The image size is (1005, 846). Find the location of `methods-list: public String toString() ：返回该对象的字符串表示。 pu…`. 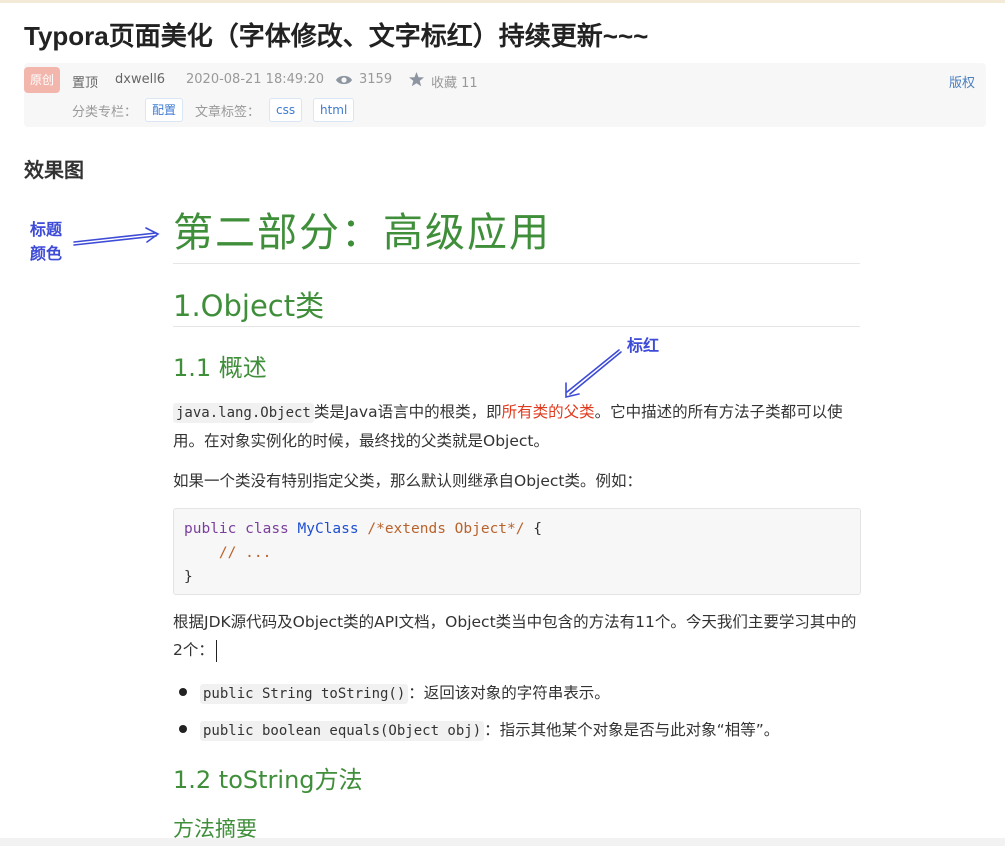

methods-list: public String toString() ：返回该对象的字符串表示。 pu… is located at coordinates (518, 712).